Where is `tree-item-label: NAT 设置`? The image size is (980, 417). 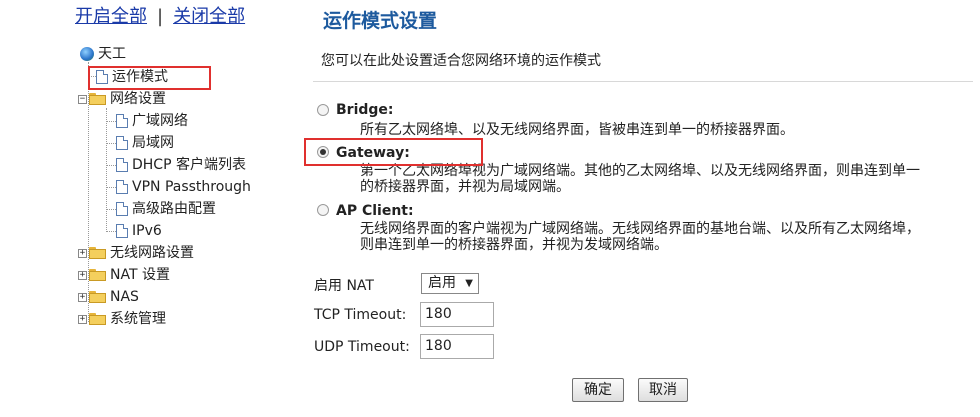 tree-item-label: NAT 设置 is located at coordinates (140, 275).